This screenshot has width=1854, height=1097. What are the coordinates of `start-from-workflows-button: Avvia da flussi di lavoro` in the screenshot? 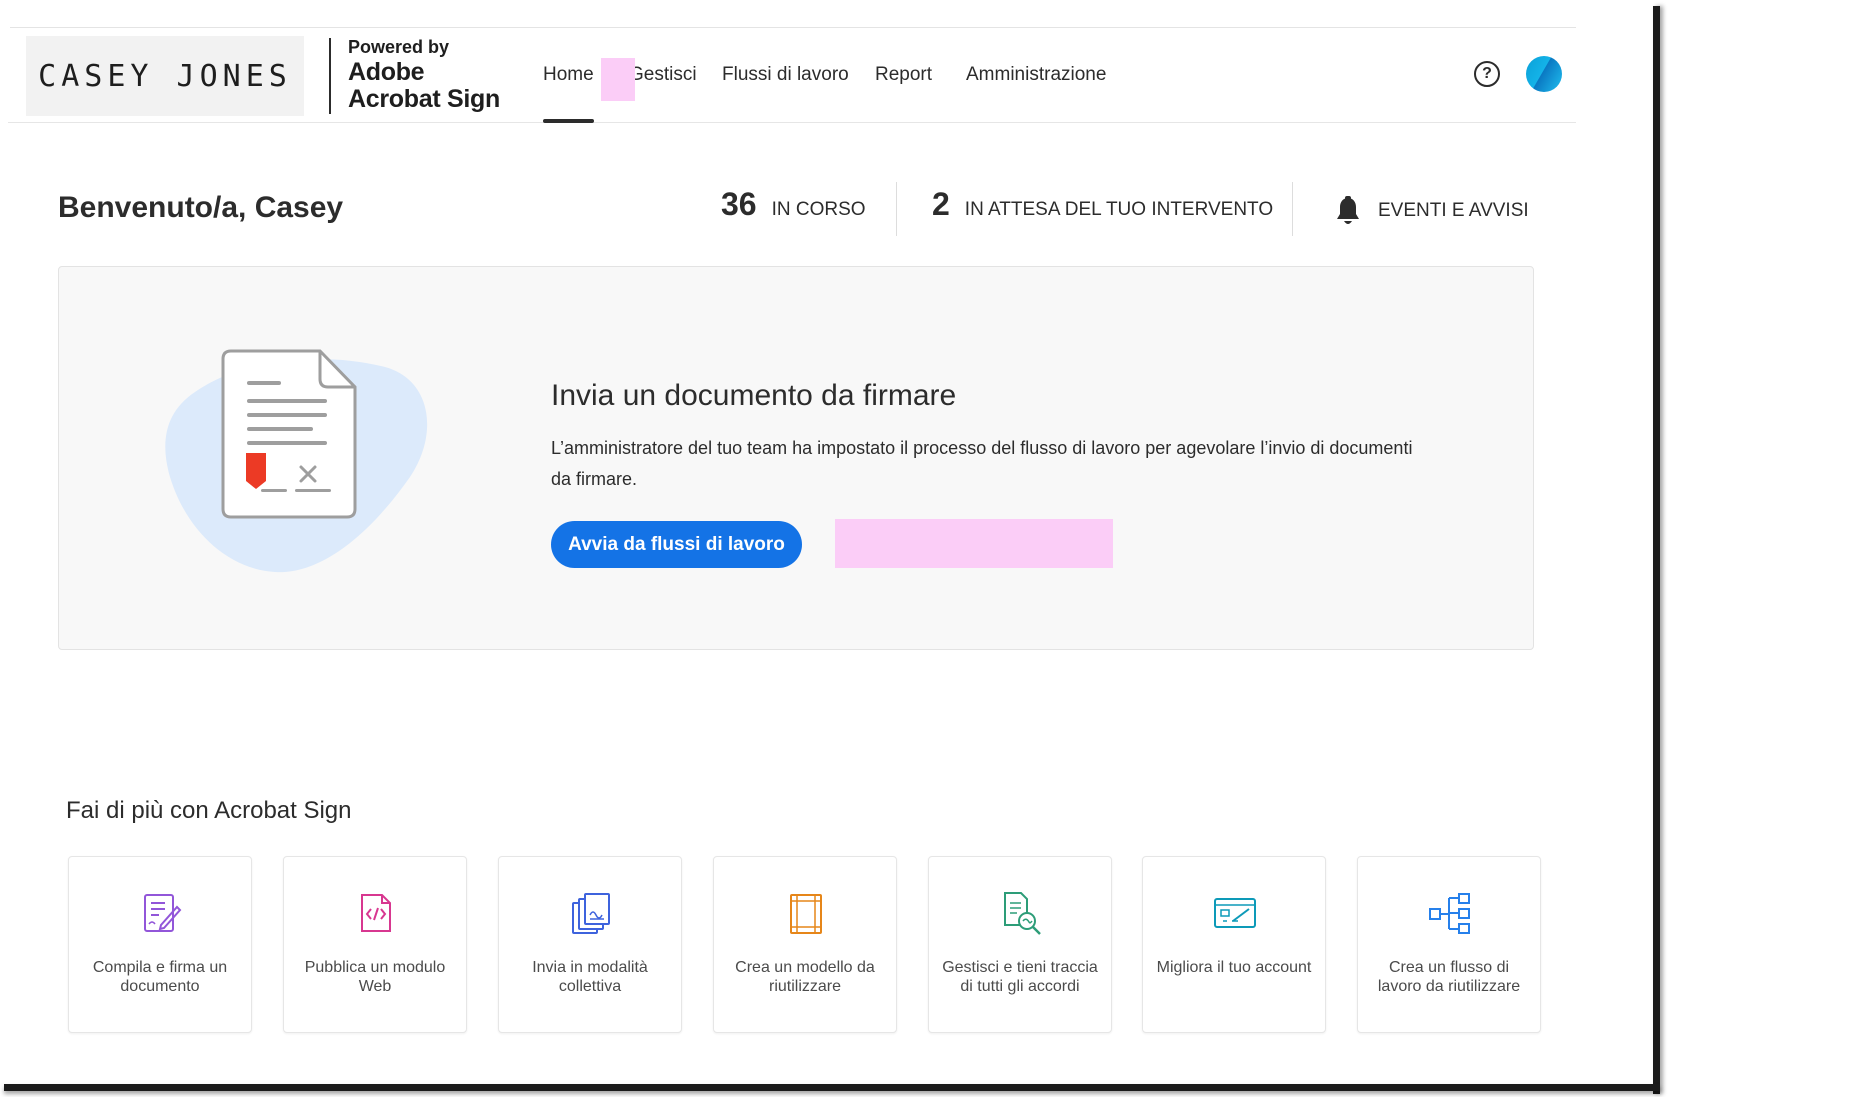 It's located at (676, 544).